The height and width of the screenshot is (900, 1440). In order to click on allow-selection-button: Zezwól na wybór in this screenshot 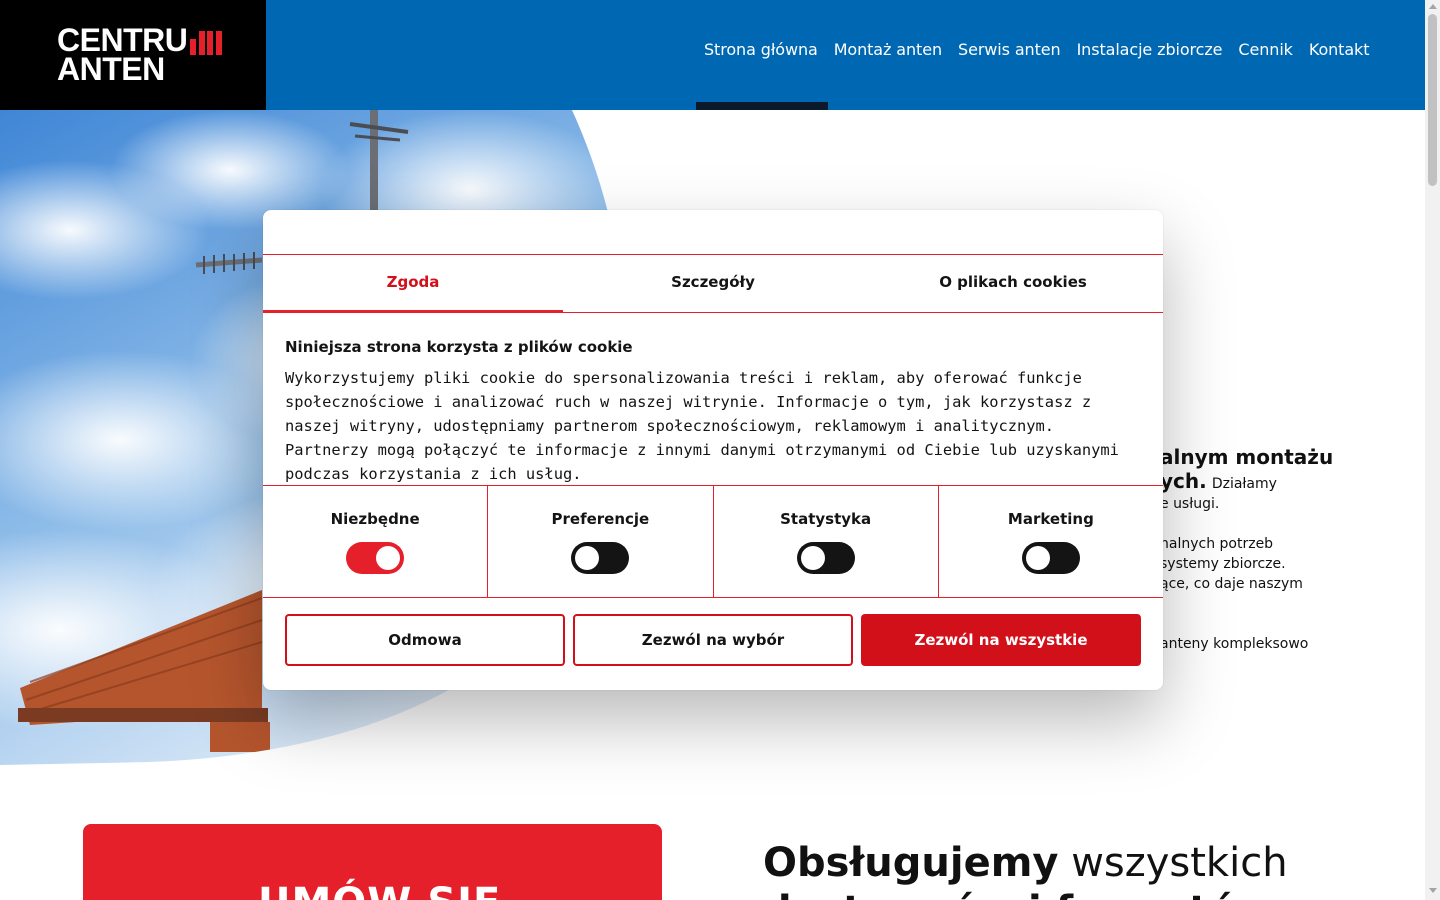, I will do `click(713, 640)`.